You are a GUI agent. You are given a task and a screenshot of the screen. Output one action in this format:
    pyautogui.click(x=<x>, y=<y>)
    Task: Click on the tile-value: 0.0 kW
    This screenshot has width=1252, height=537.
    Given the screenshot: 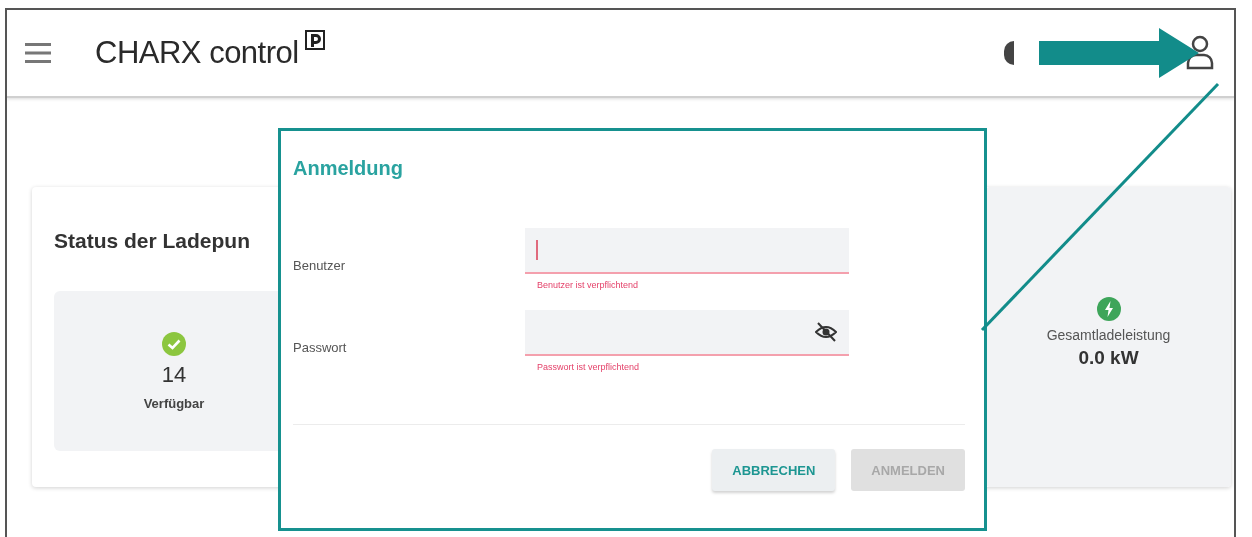 What is the action you would take?
    pyautogui.click(x=1108, y=358)
    